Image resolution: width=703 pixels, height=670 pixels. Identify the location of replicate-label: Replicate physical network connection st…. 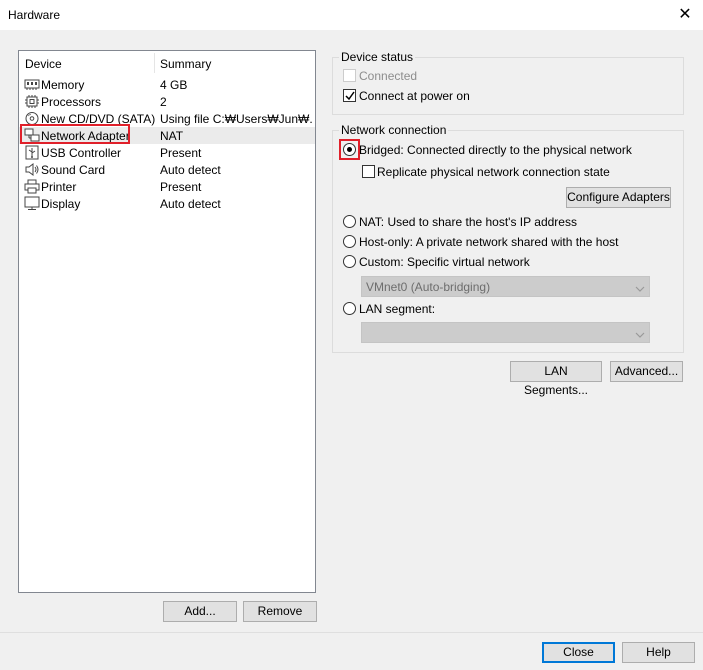
(493, 172).